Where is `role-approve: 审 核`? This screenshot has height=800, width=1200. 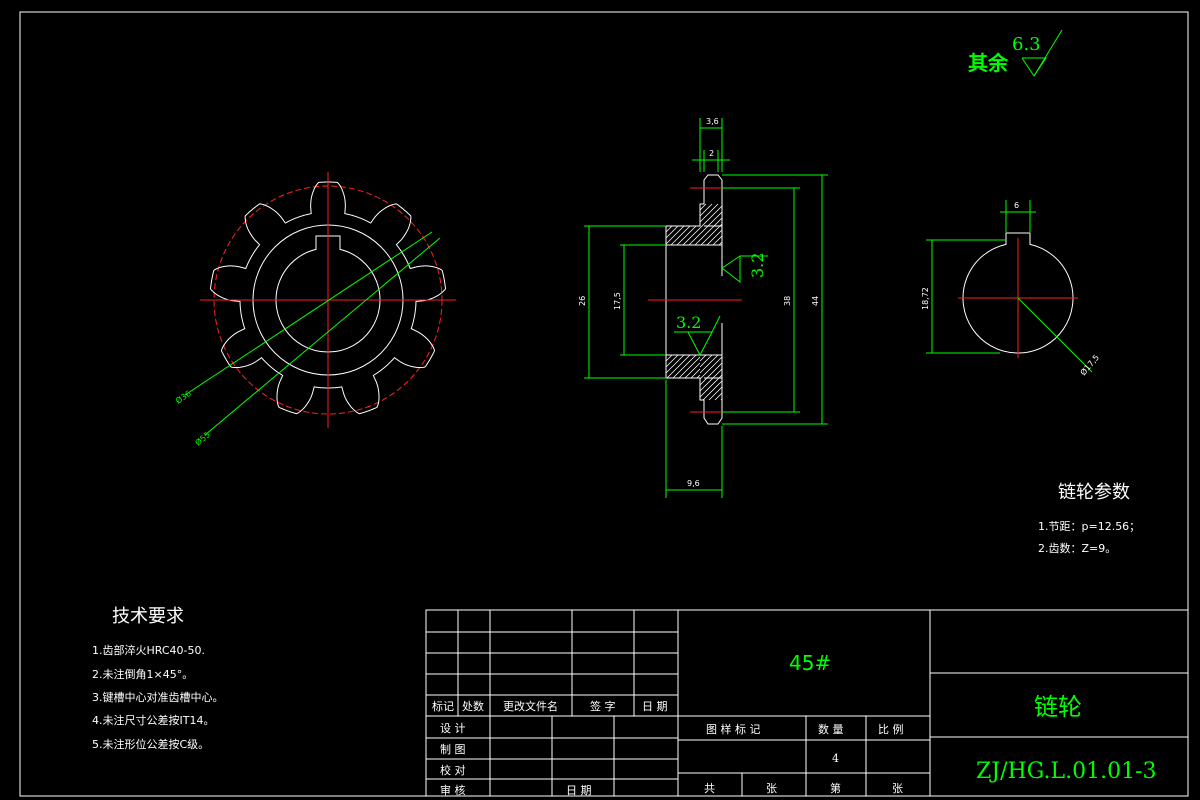 role-approve: 审 核 is located at coordinates (453, 790).